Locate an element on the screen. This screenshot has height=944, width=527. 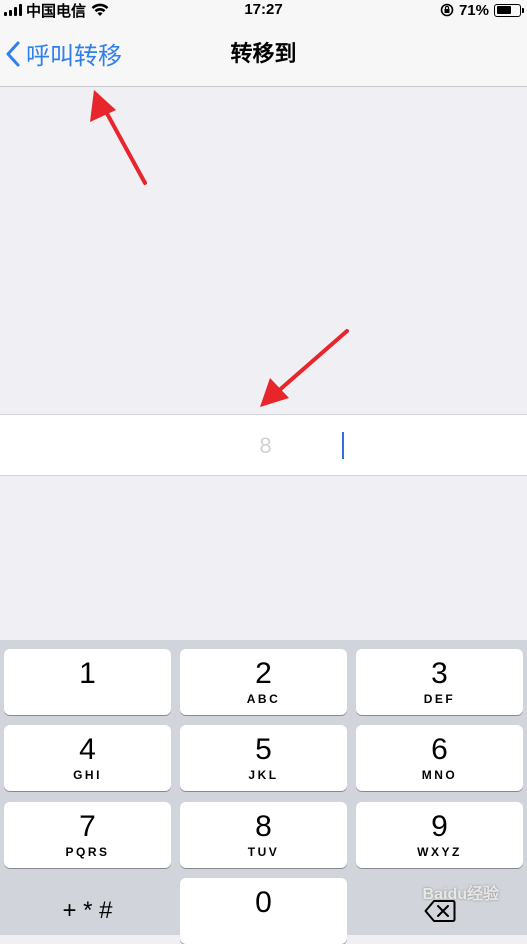
watermark-logo: Baidu经验 is located at coordinates (460, 894).